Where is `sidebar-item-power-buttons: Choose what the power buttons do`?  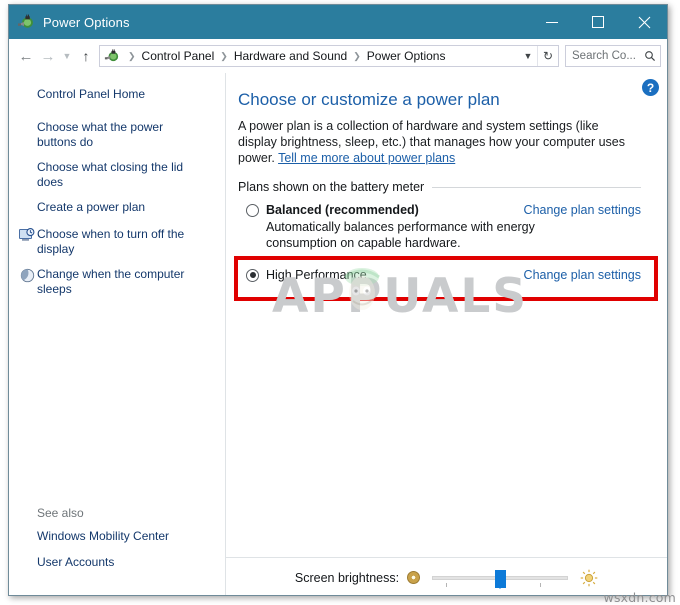 sidebar-item-power-buttons: Choose what the power buttons do is located at coordinates (117, 135).